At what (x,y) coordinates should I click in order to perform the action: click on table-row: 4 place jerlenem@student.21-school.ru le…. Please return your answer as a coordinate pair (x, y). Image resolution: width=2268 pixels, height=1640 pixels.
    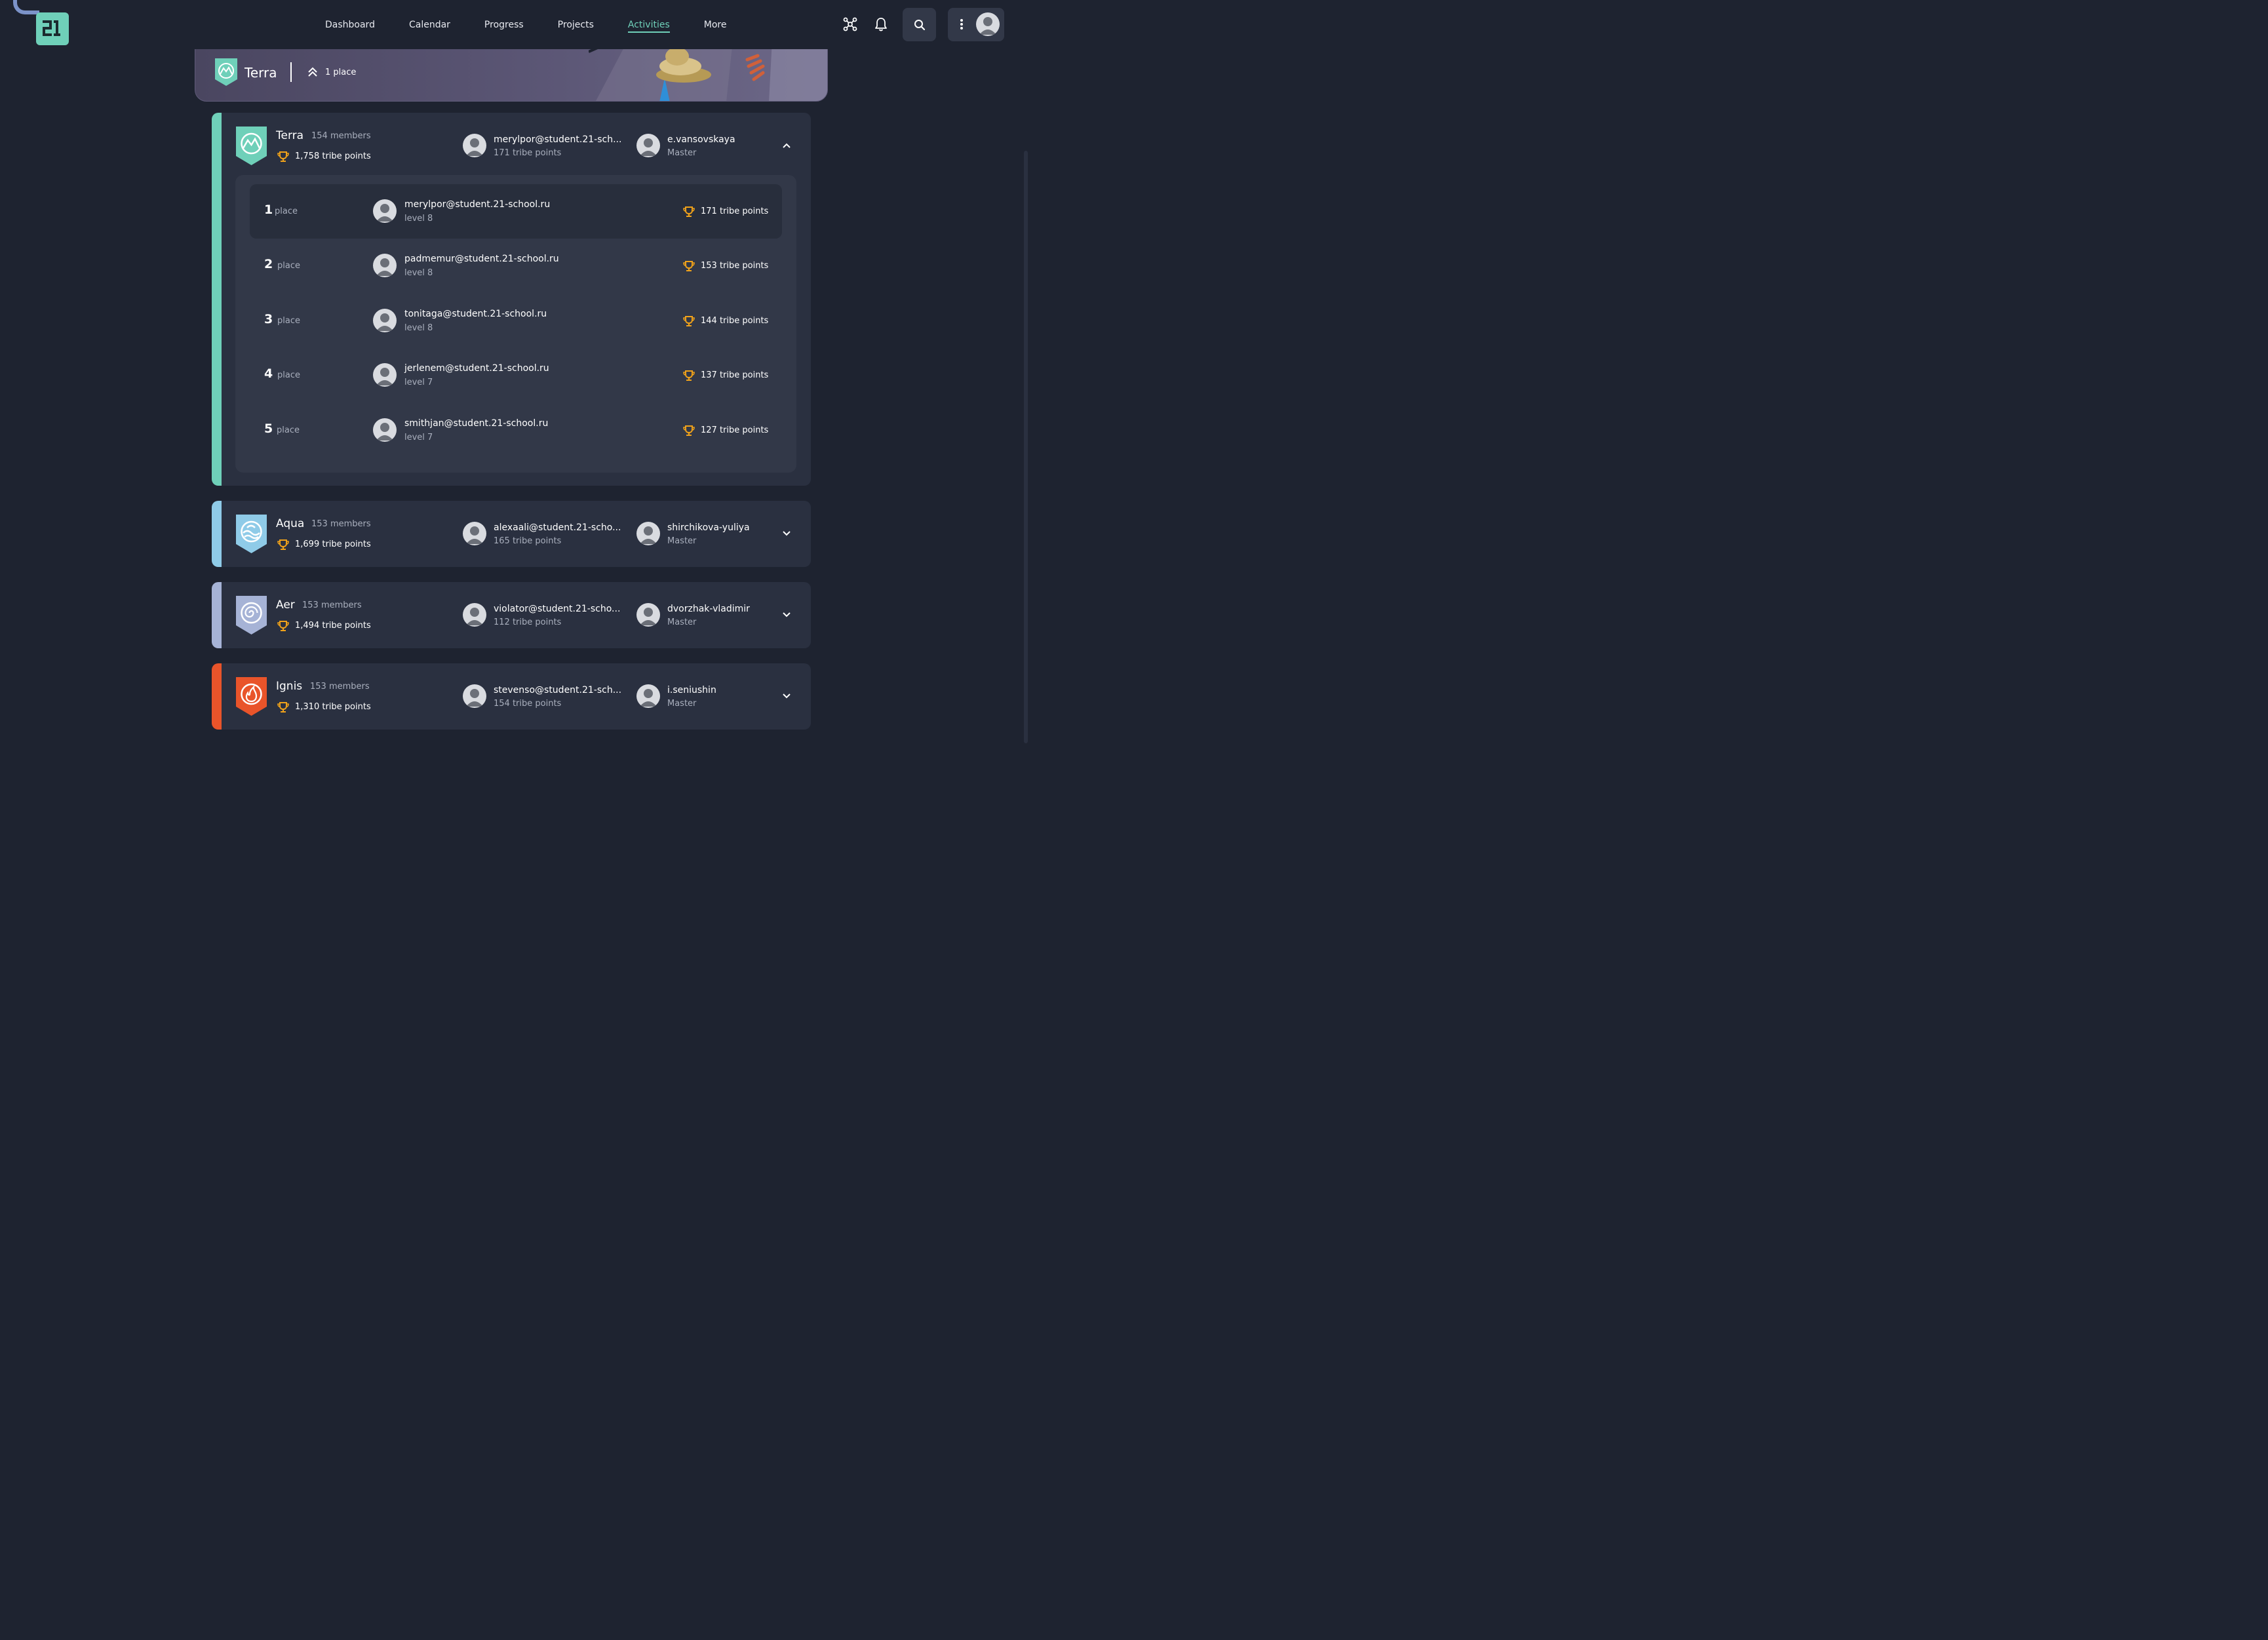
    Looking at the image, I should click on (516, 375).